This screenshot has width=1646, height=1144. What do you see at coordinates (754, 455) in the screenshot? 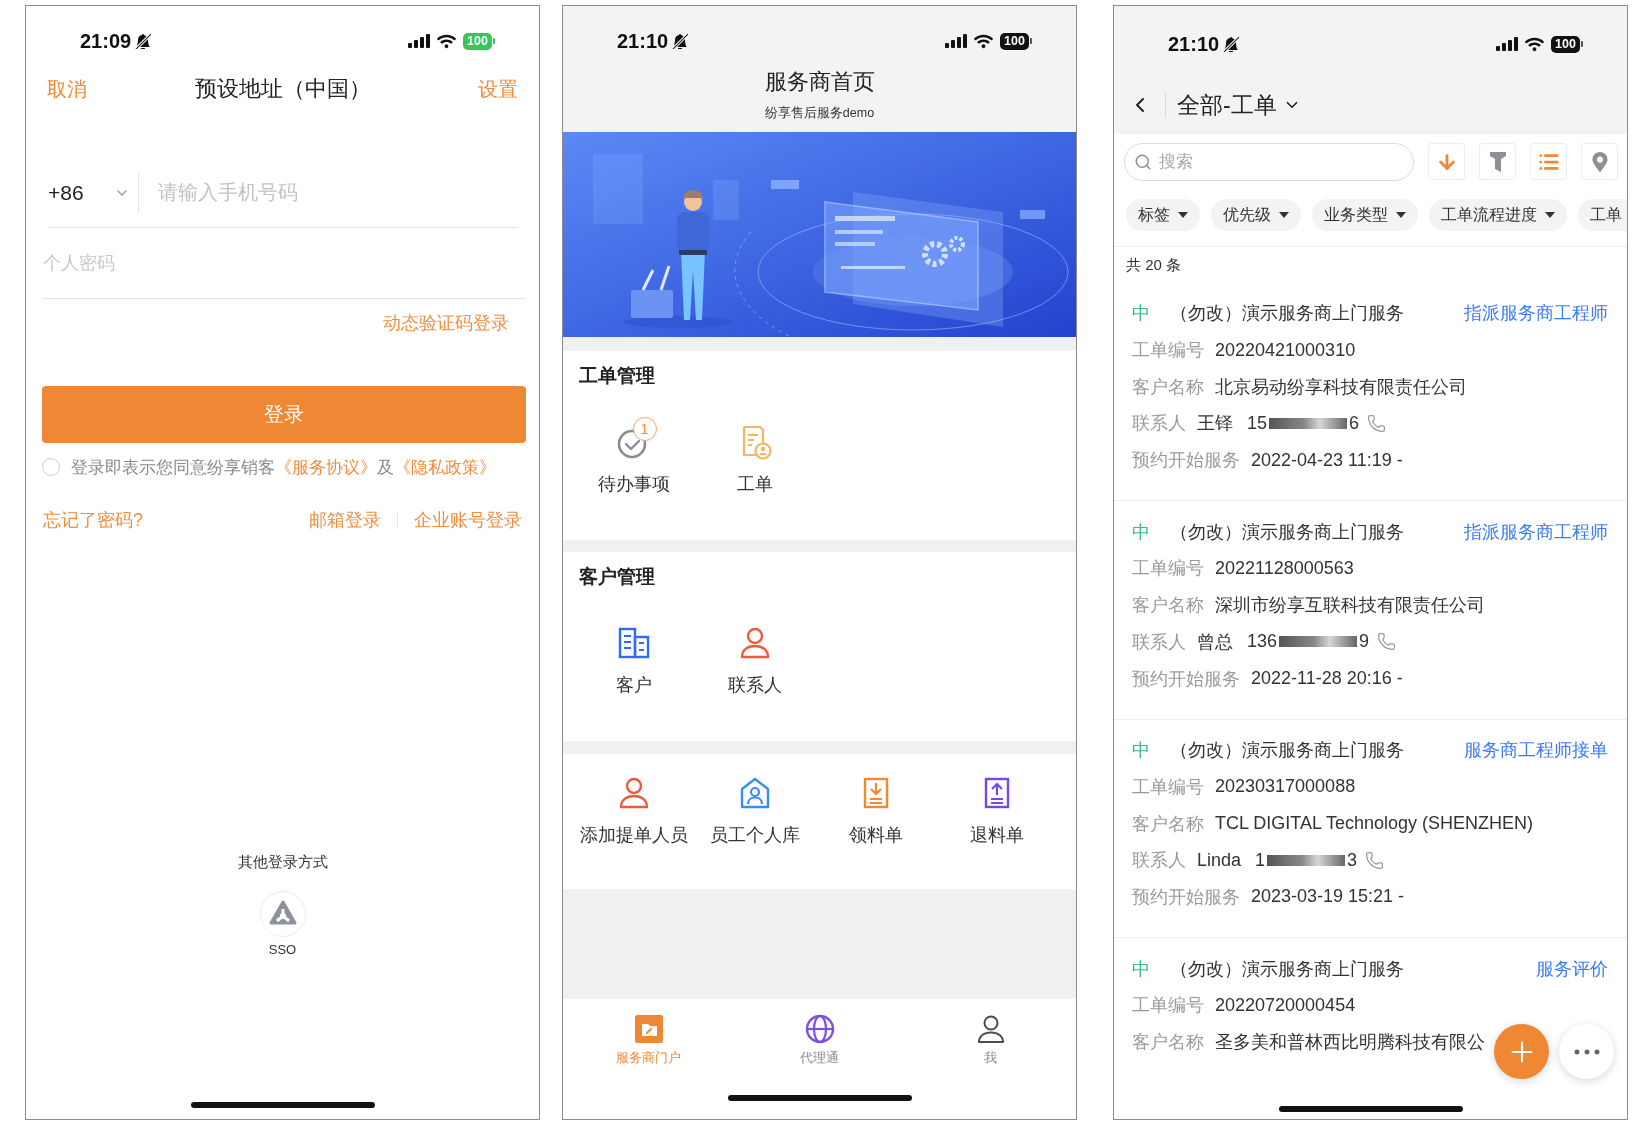
I see `shortcut-item: 工单` at bounding box center [754, 455].